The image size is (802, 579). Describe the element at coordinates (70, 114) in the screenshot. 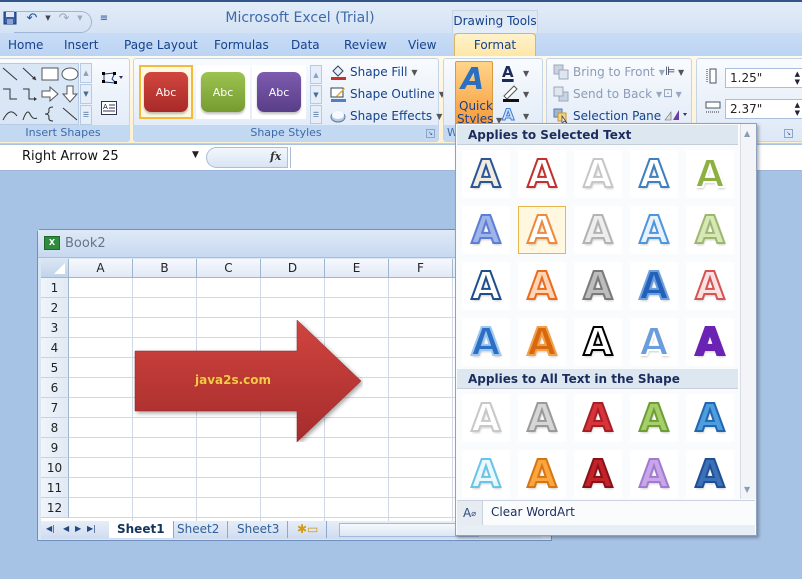

I see `line-shape-icon` at that location.